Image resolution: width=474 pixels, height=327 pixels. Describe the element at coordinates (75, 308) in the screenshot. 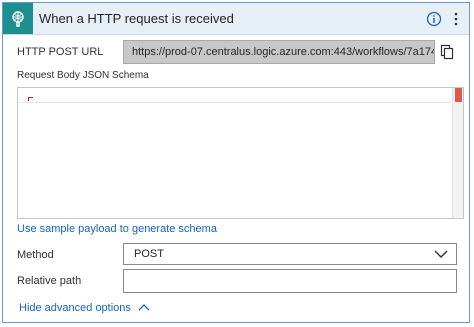

I see `hide-advanced-options-label: Hide advanced options` at that location.